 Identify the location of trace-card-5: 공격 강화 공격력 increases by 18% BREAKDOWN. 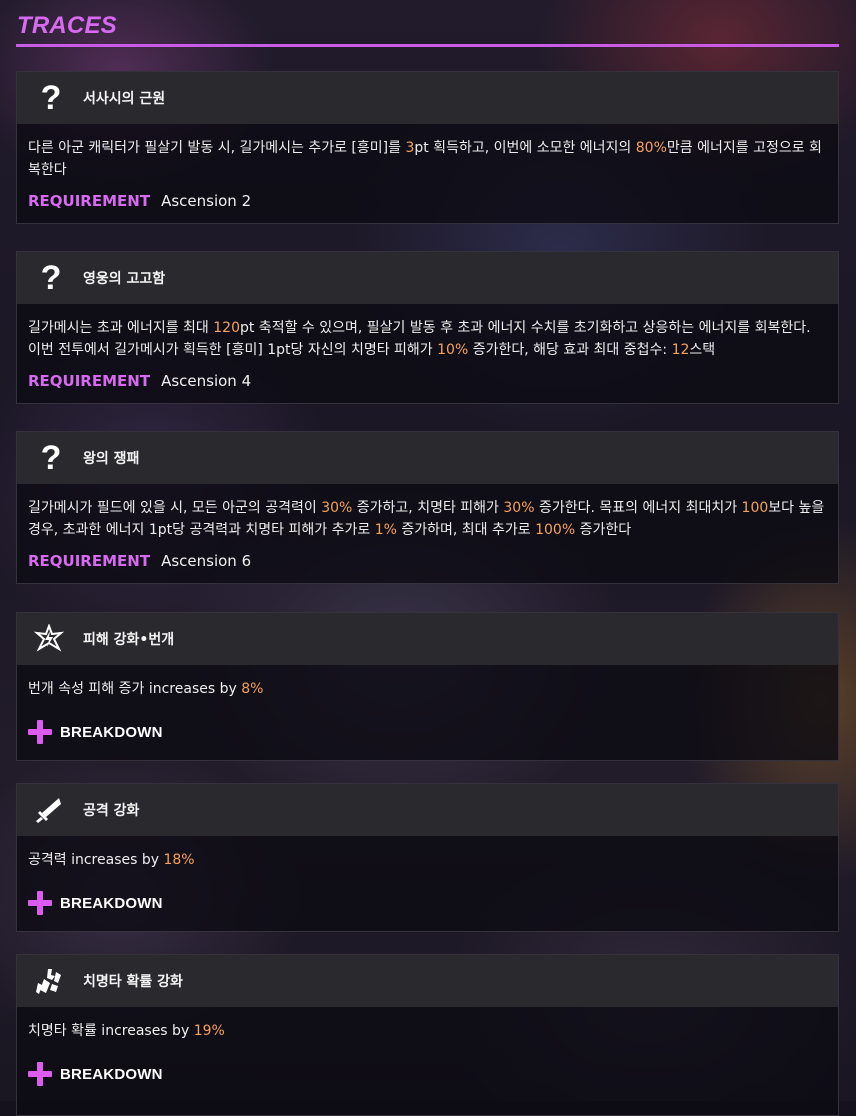
(427, 857).